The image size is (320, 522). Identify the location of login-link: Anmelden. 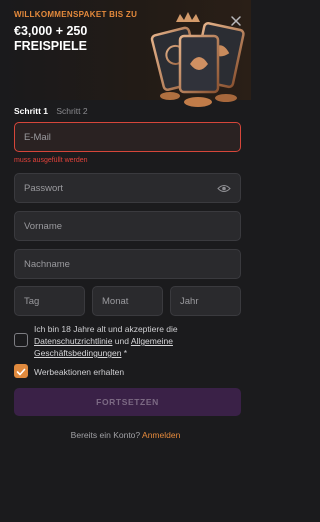
(161, 435).